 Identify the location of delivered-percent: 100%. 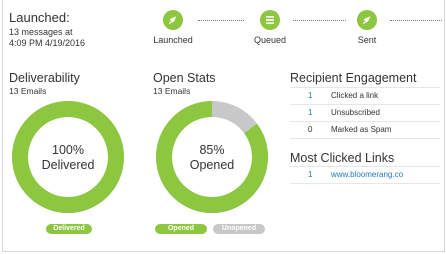
(68, 150).